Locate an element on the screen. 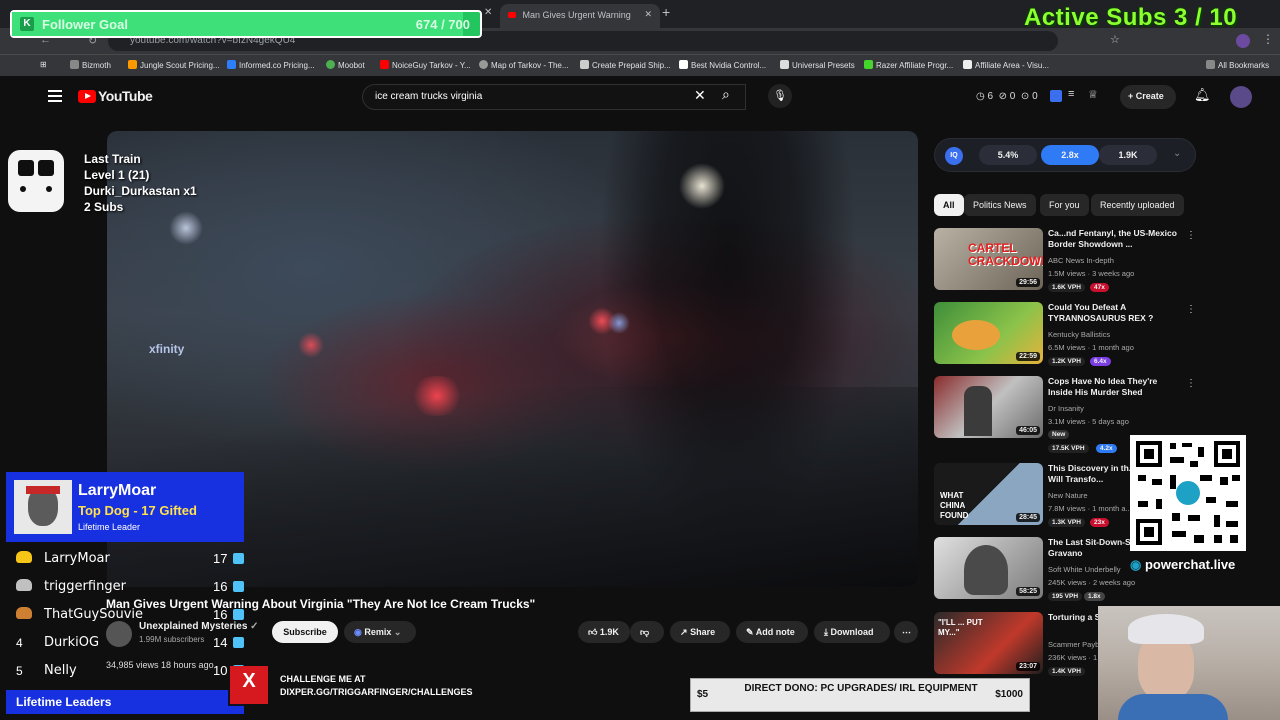  chip-politics-news: Politics News is located at coordinates (1000, 205).